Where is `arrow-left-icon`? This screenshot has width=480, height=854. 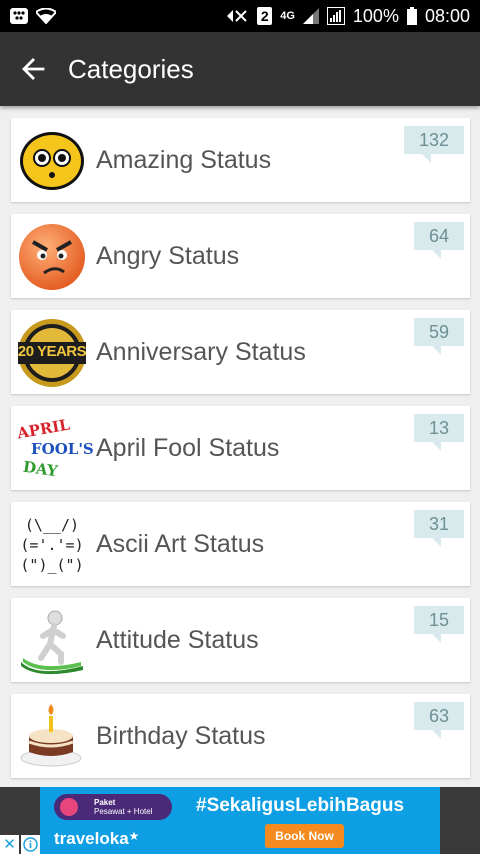 arrow-left-icon is located at coordinates (33, 69).